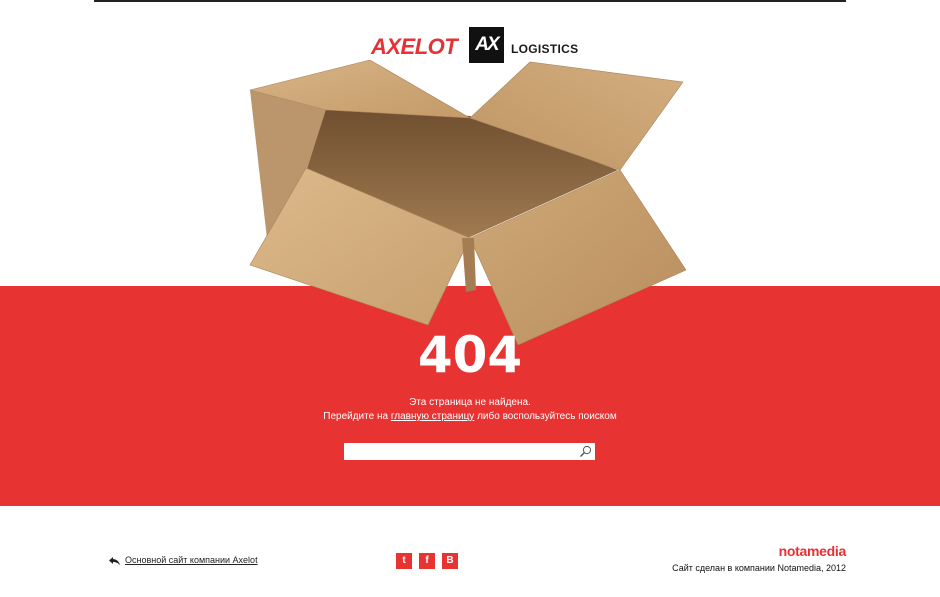 The image size is (940, 597). Describe the element at coordinates (114, 561) in the screenshot. I see `back-arrow-icon` at that location.